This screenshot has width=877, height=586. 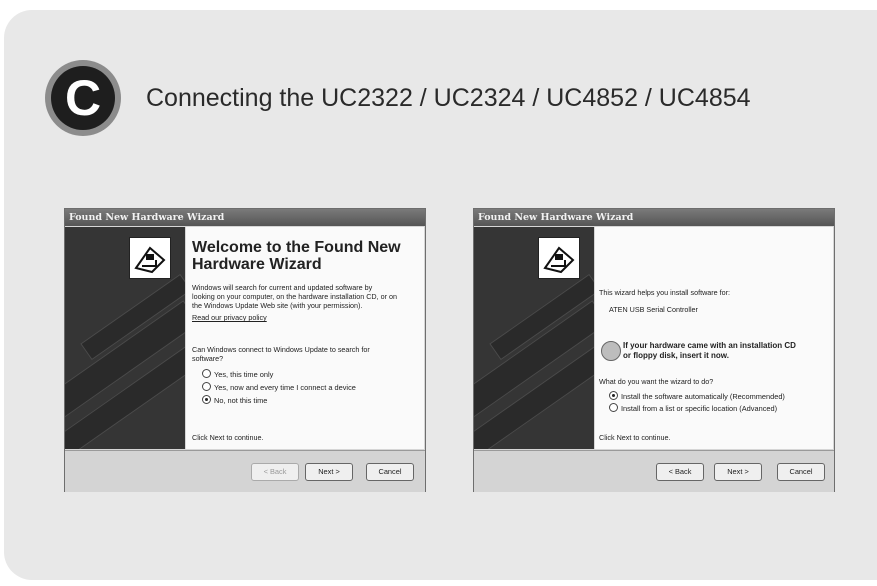 I want to click on wizard-heading: Welcome to the Found New Hardware Wizard, so click(x=296, y=256).